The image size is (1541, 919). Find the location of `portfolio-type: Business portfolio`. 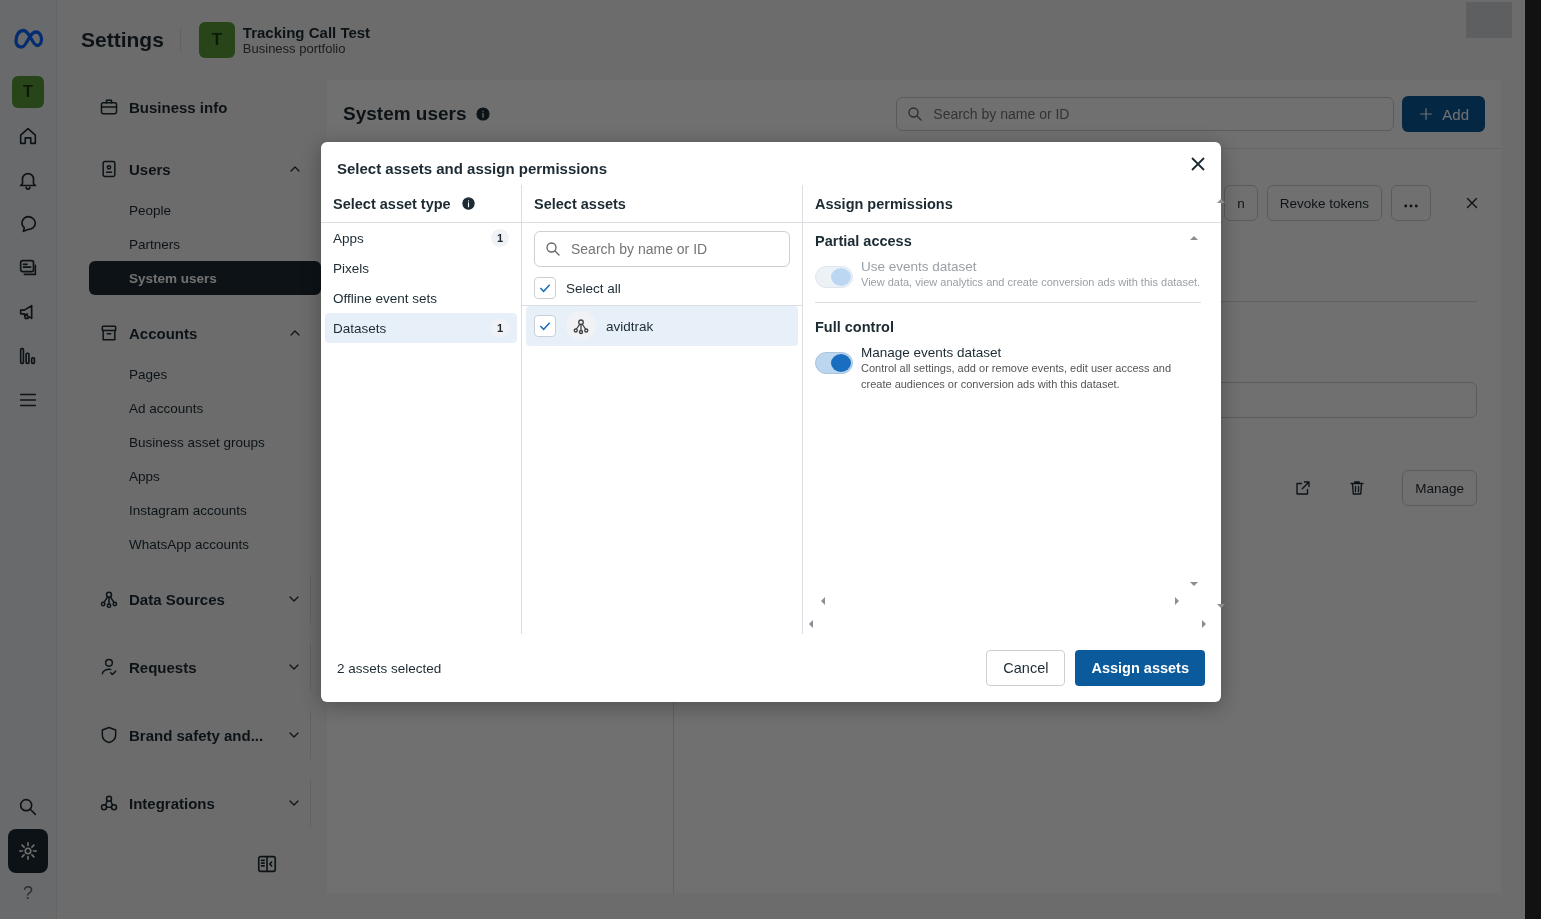

portfolio-type: Business portfolio is located at coordinates (294, 48).